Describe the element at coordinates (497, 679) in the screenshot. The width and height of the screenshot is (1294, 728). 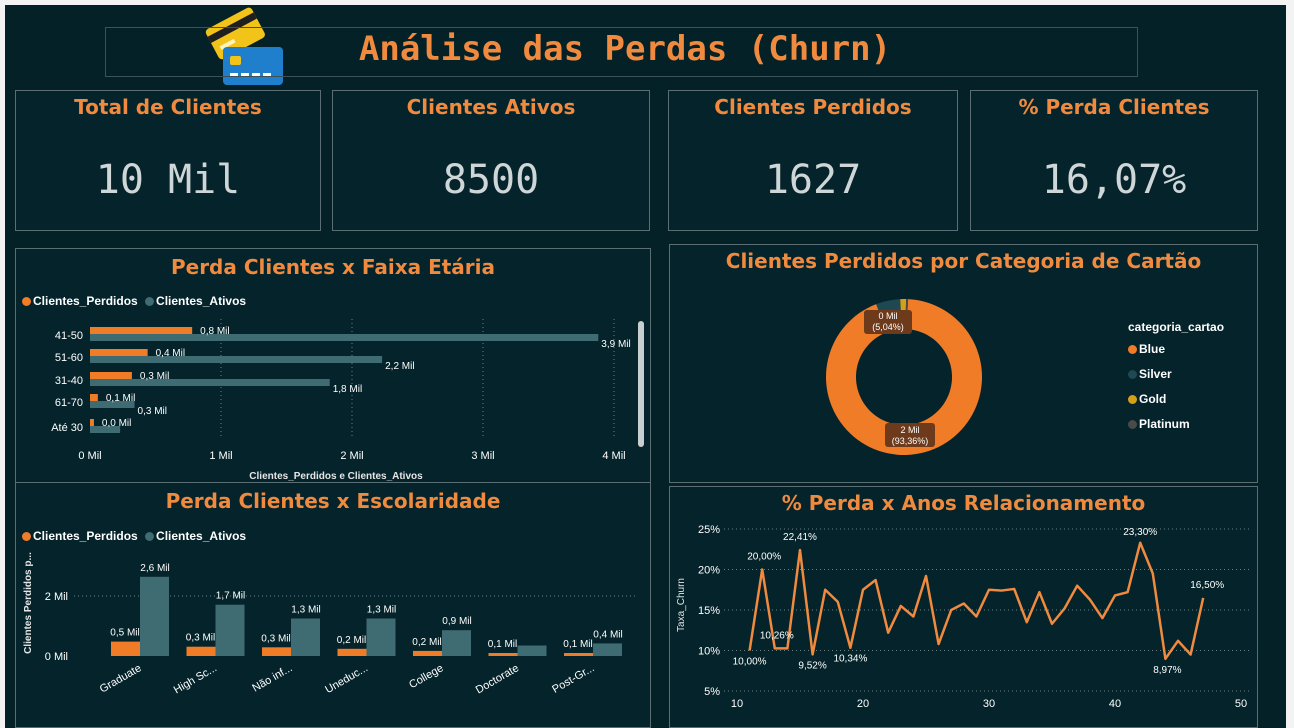
I see `edu-category-label: Doctorate` at that location.